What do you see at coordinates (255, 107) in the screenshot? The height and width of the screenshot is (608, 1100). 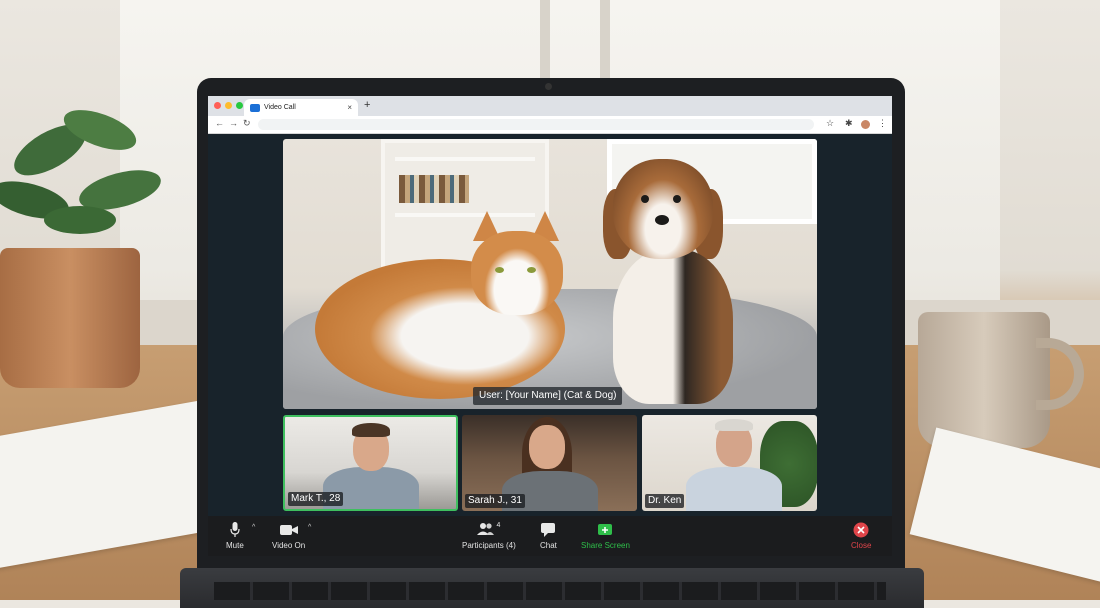 I see `video-call-favicon-icon` at bounding box center [255, 107].